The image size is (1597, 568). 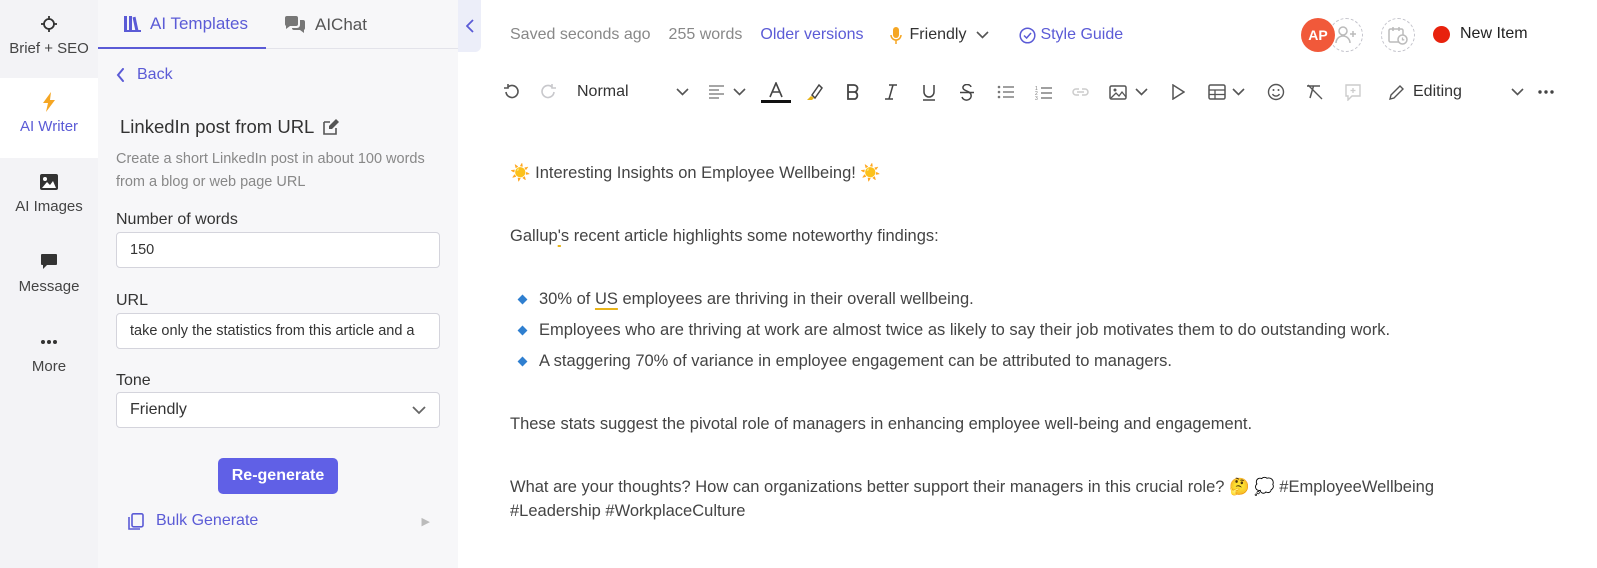 What do you see at coordinates (177, 219) in the screenshot?
I see `words-label: Number of words` at bounding box center [177, 219].